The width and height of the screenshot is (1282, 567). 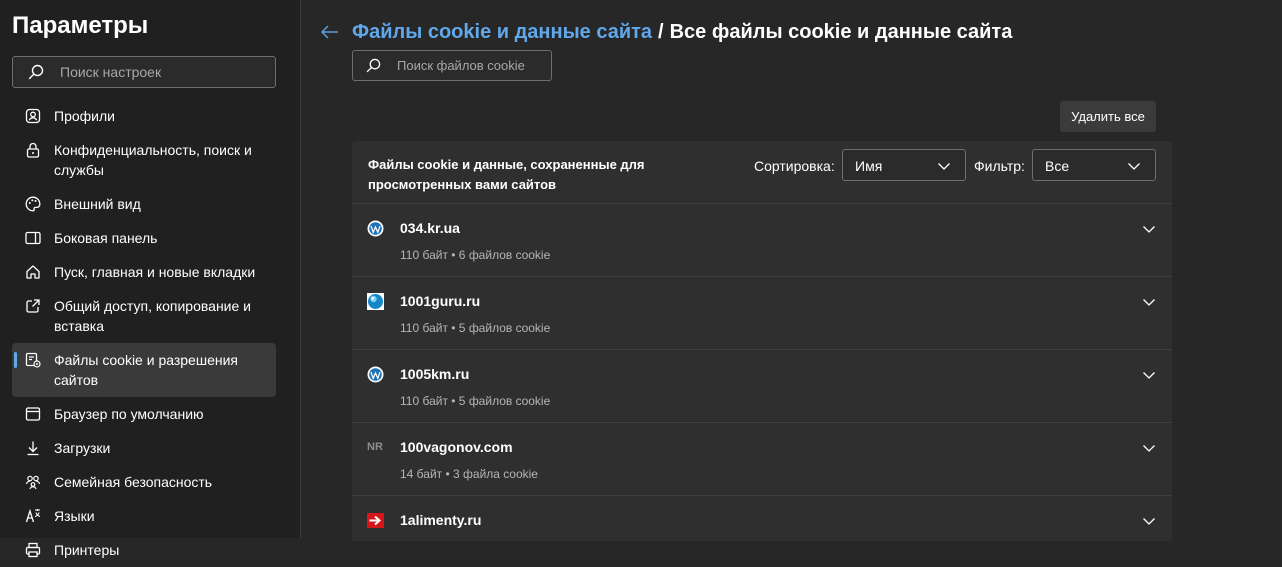 I want to click on site-row: 1005km.ru 110 байт • 5 файлов cookie, so click(x=762, y=386).